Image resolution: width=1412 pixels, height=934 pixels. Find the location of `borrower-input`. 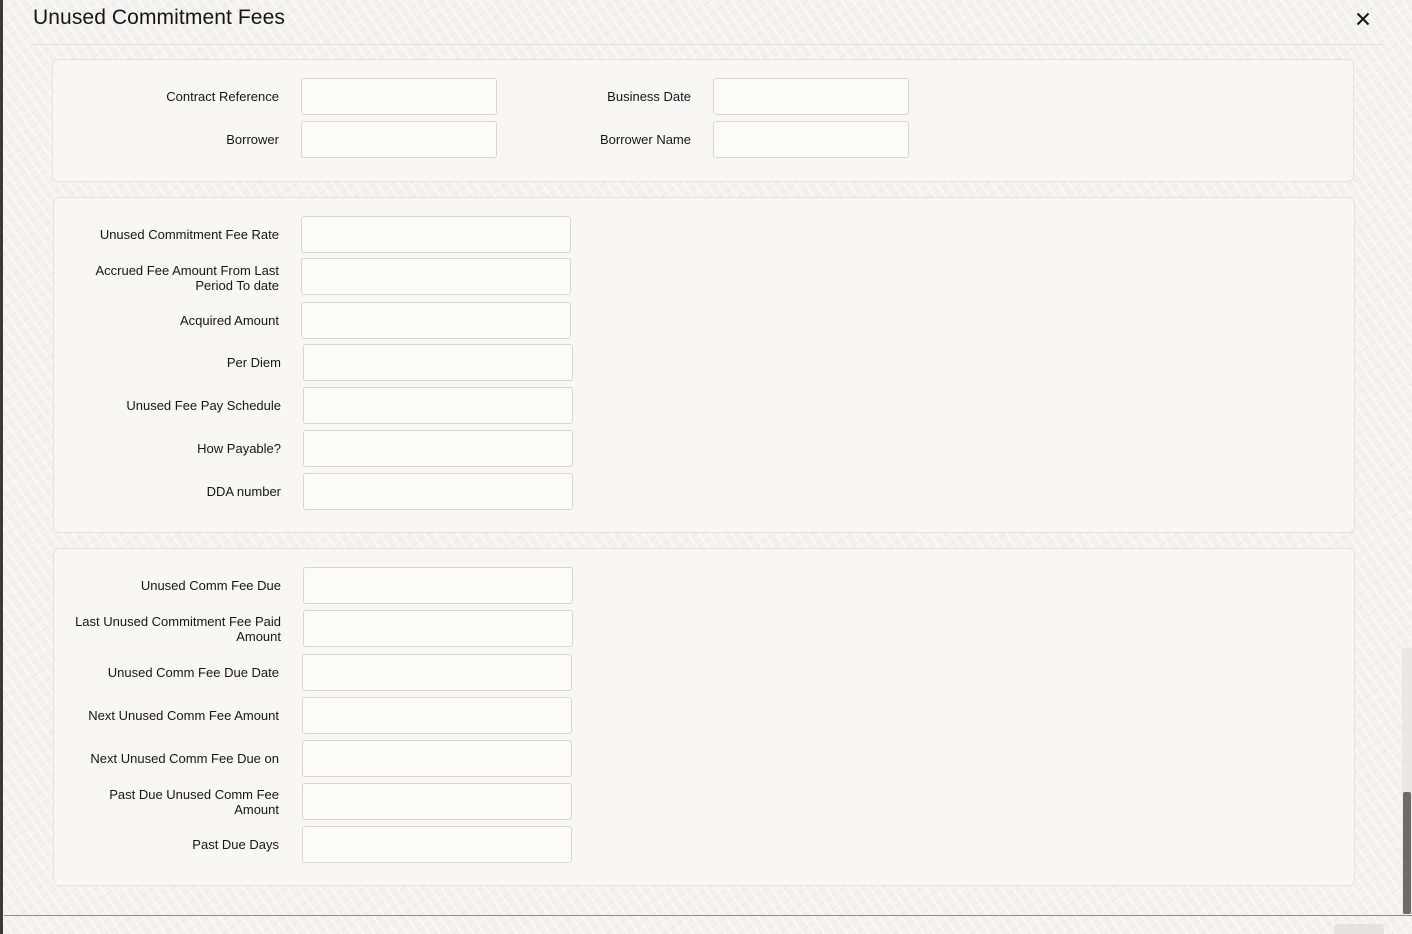

borrower-input is located at coordinates (399, 139).